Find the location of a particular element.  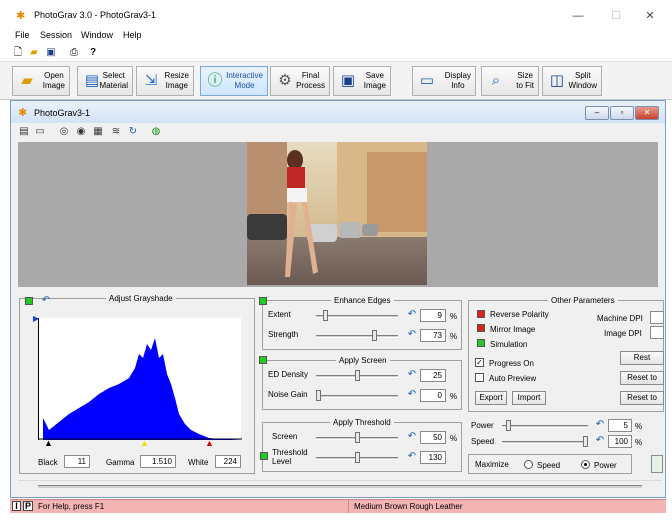

strength-slider-thumb is located at coordinates (374, 335).